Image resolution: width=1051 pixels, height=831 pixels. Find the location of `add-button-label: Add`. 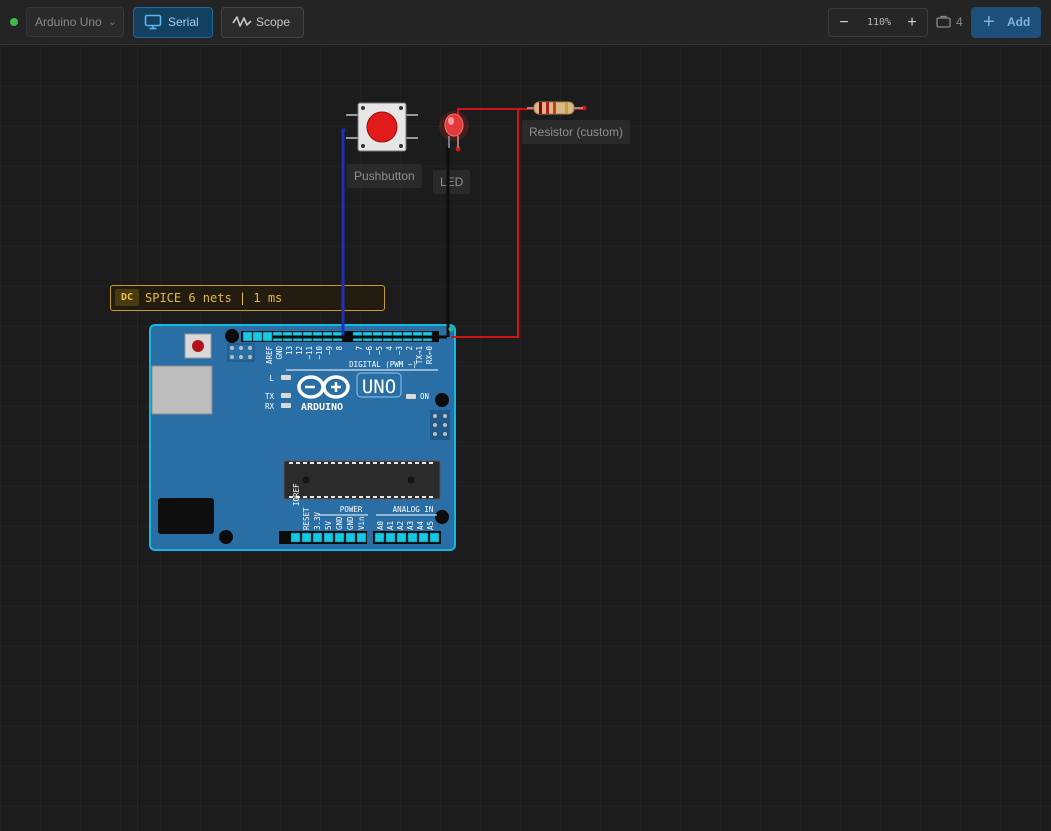

add-button-label: Add is located at coordinates (1019, 22).